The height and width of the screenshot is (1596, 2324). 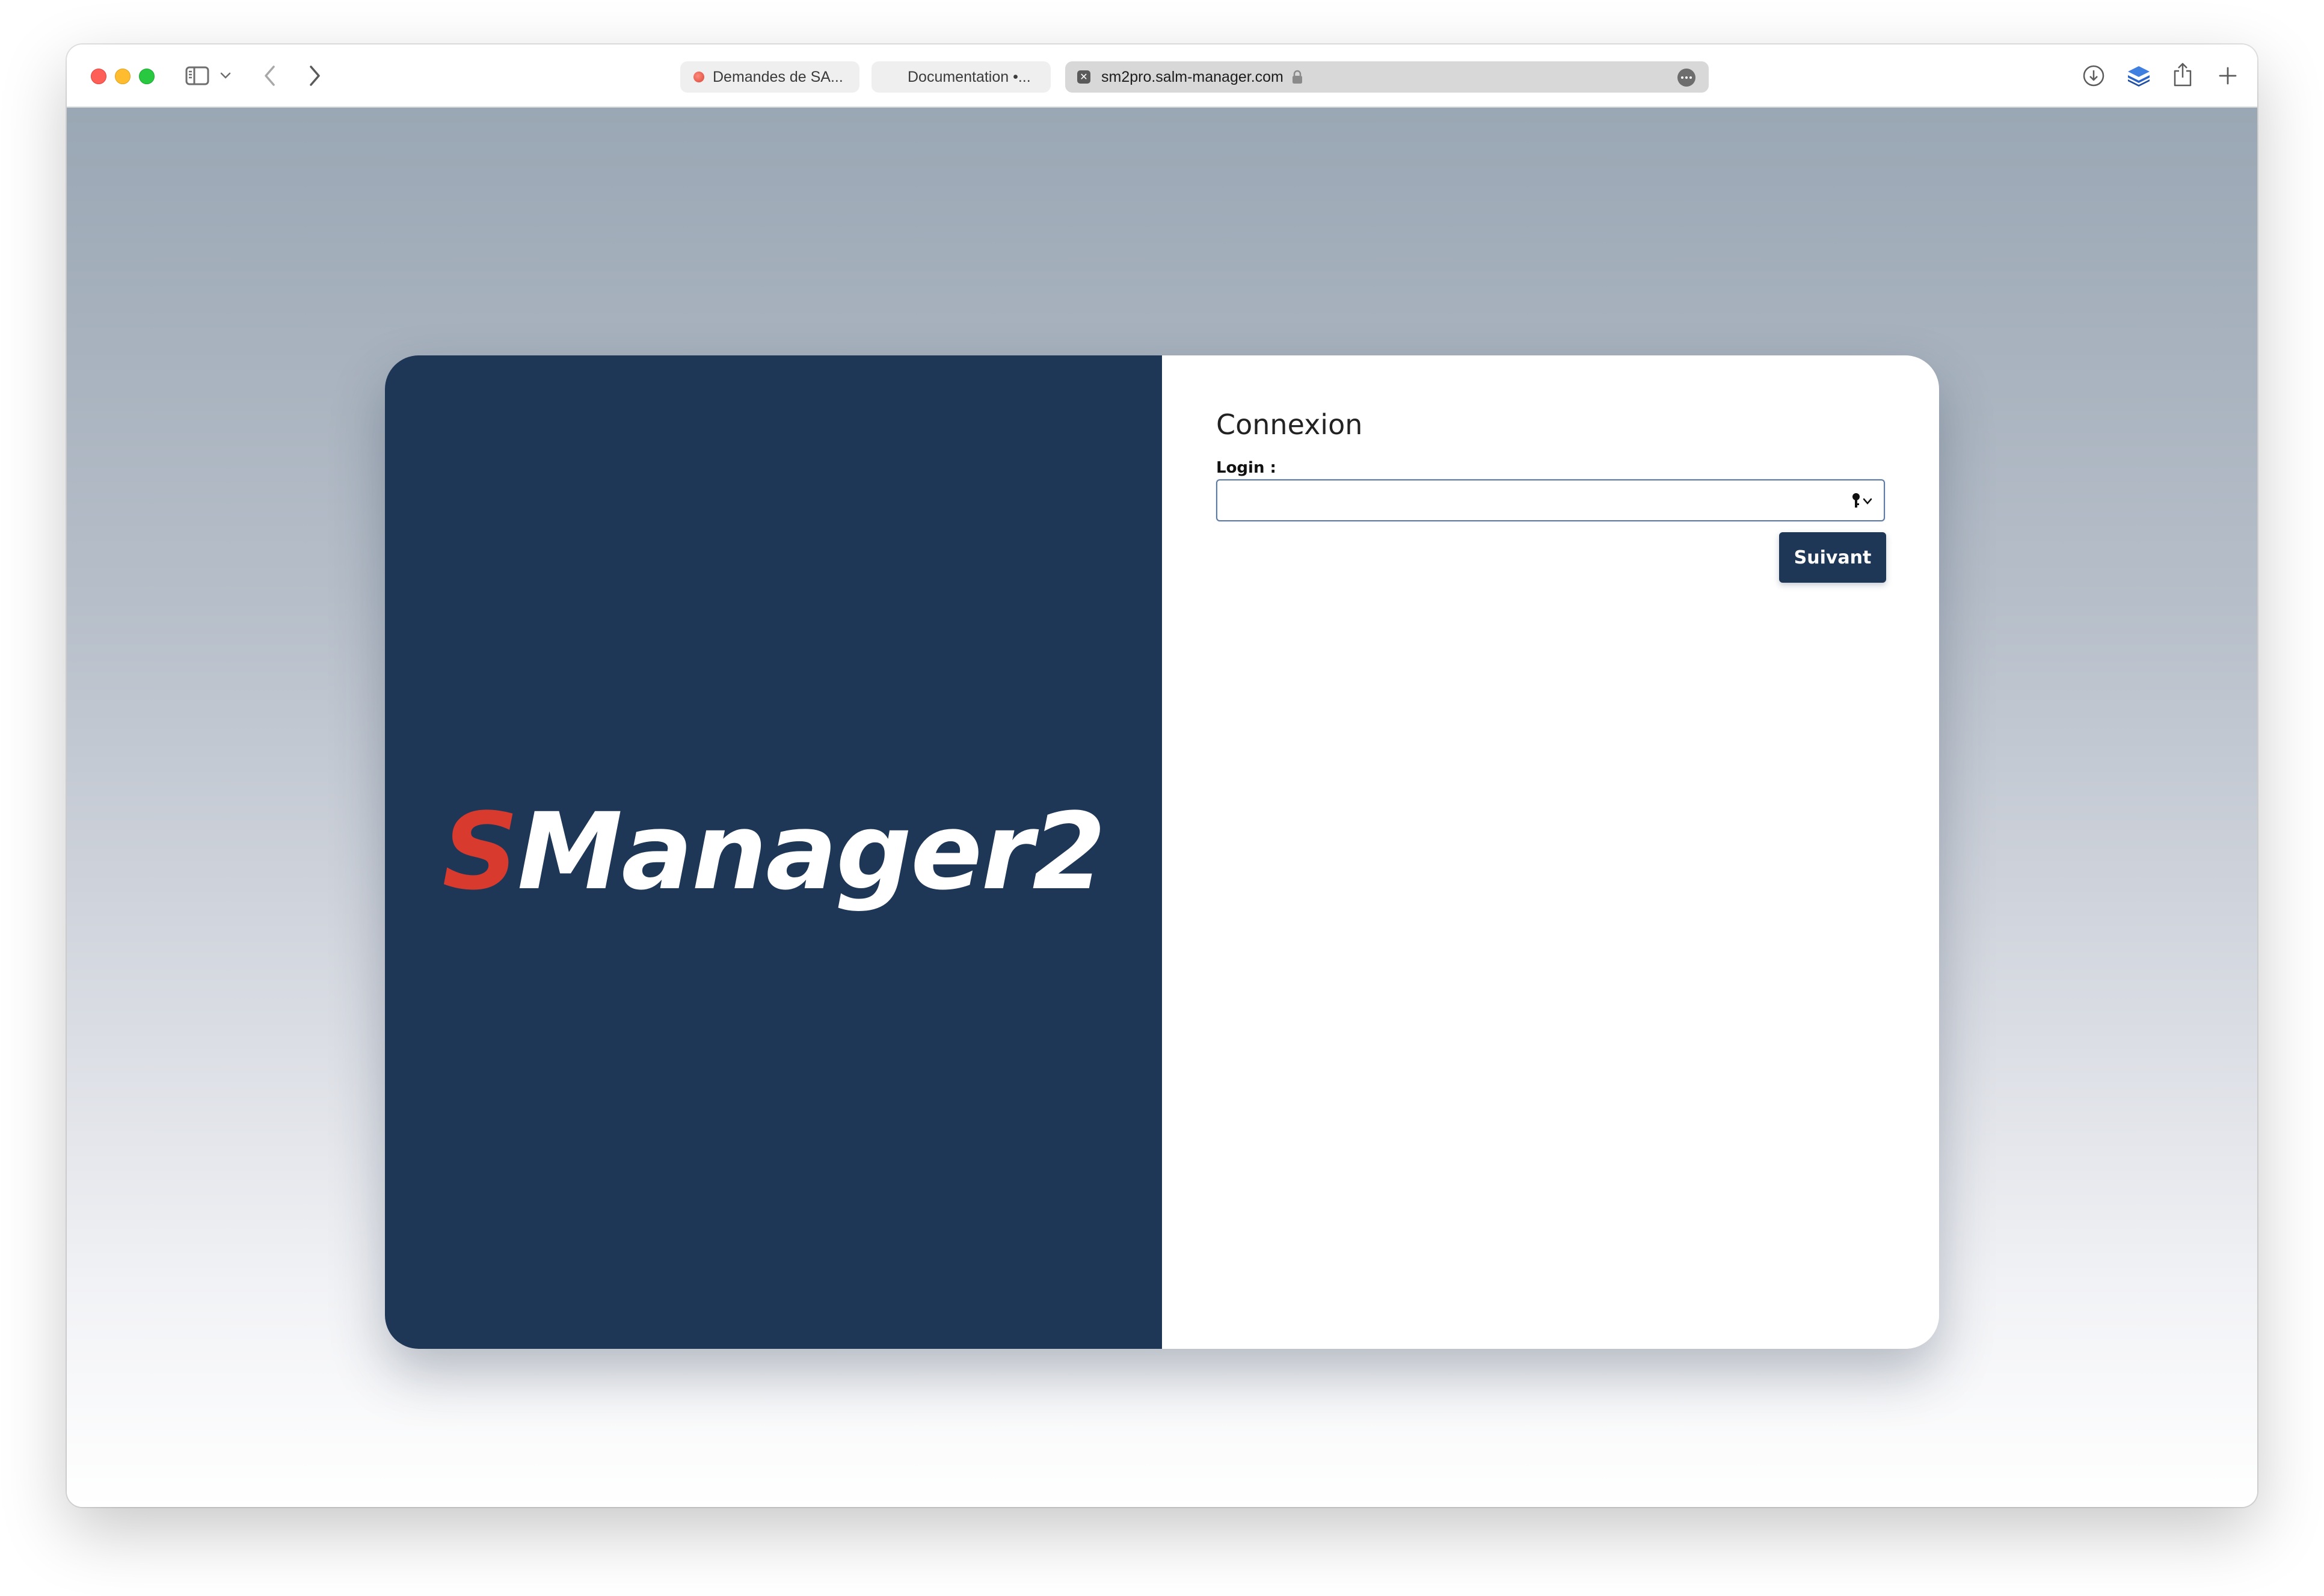 What do you see at coordinates (1832, 557) in the screenshot?
I see `next-button: Suivant` at bounding box center [1832, 557].